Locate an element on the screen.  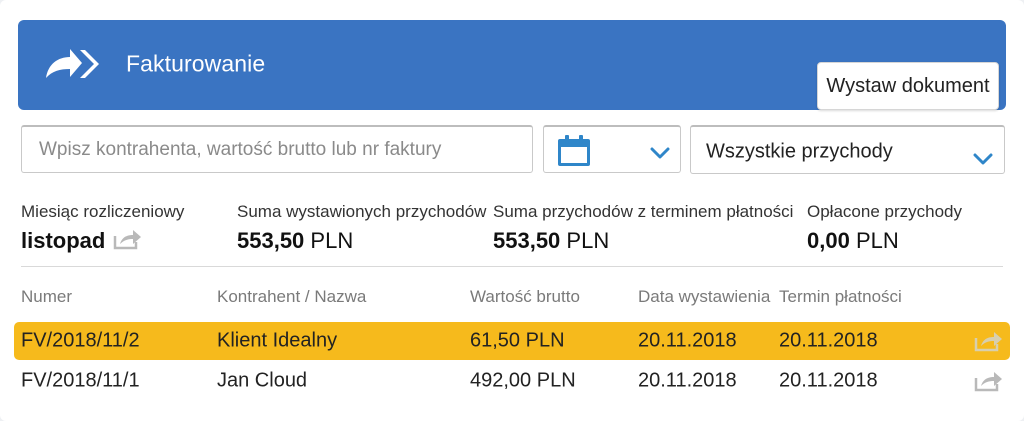
issued-sum-value: 553,50 PLN is located at coordinates (295, 240).